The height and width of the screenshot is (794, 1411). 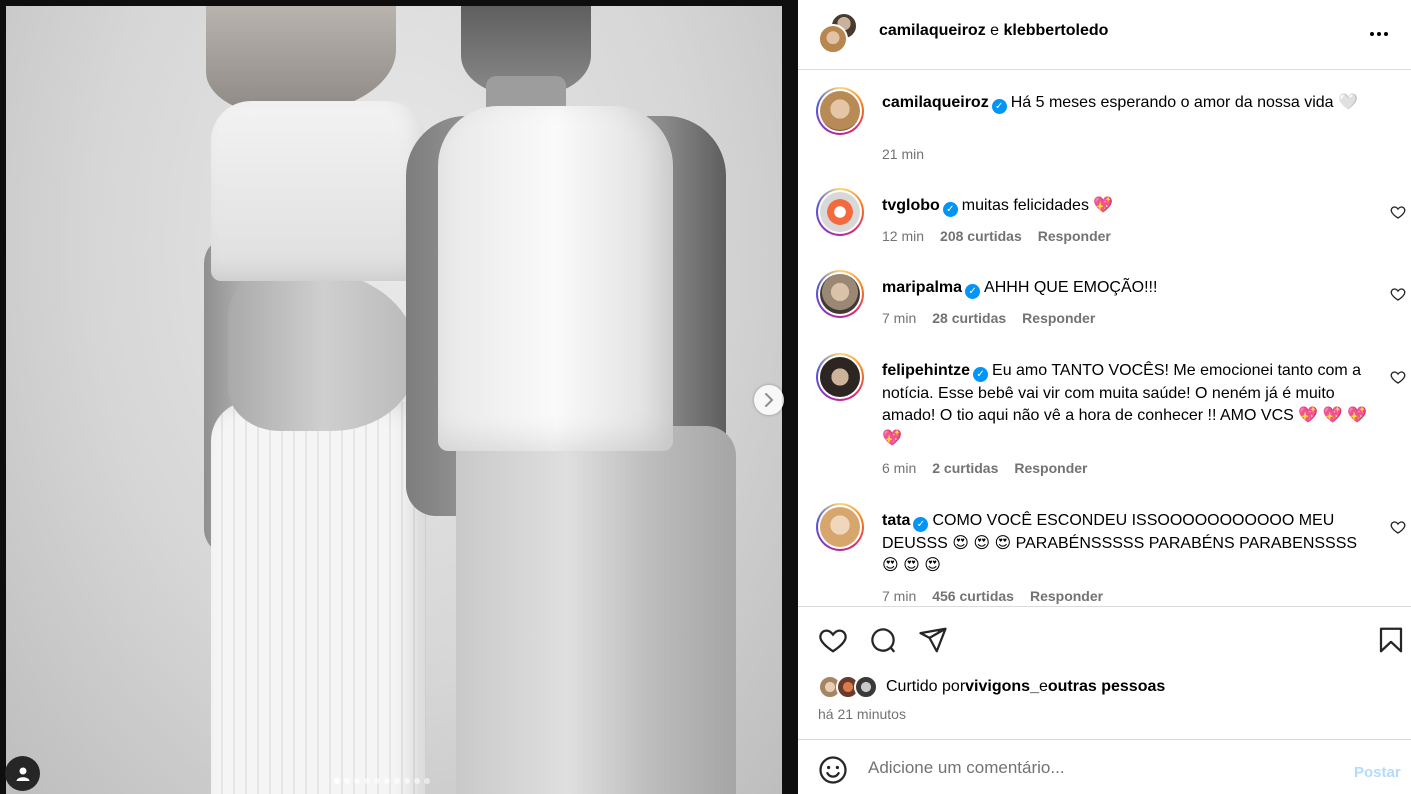 I want to click on comment-input, so click(x=1098, y=768).